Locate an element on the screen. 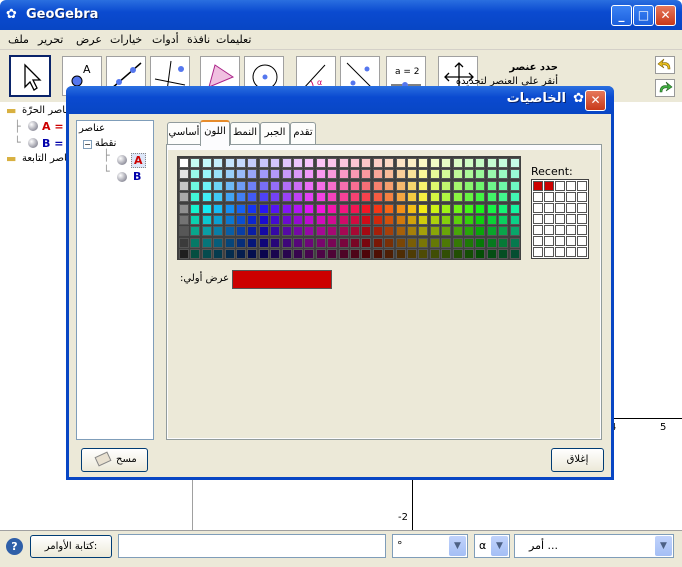 Image resolution: width=682 pixels, height=567 pixels. dialog-close-button: ✕ is located at coordinates (595, 100).